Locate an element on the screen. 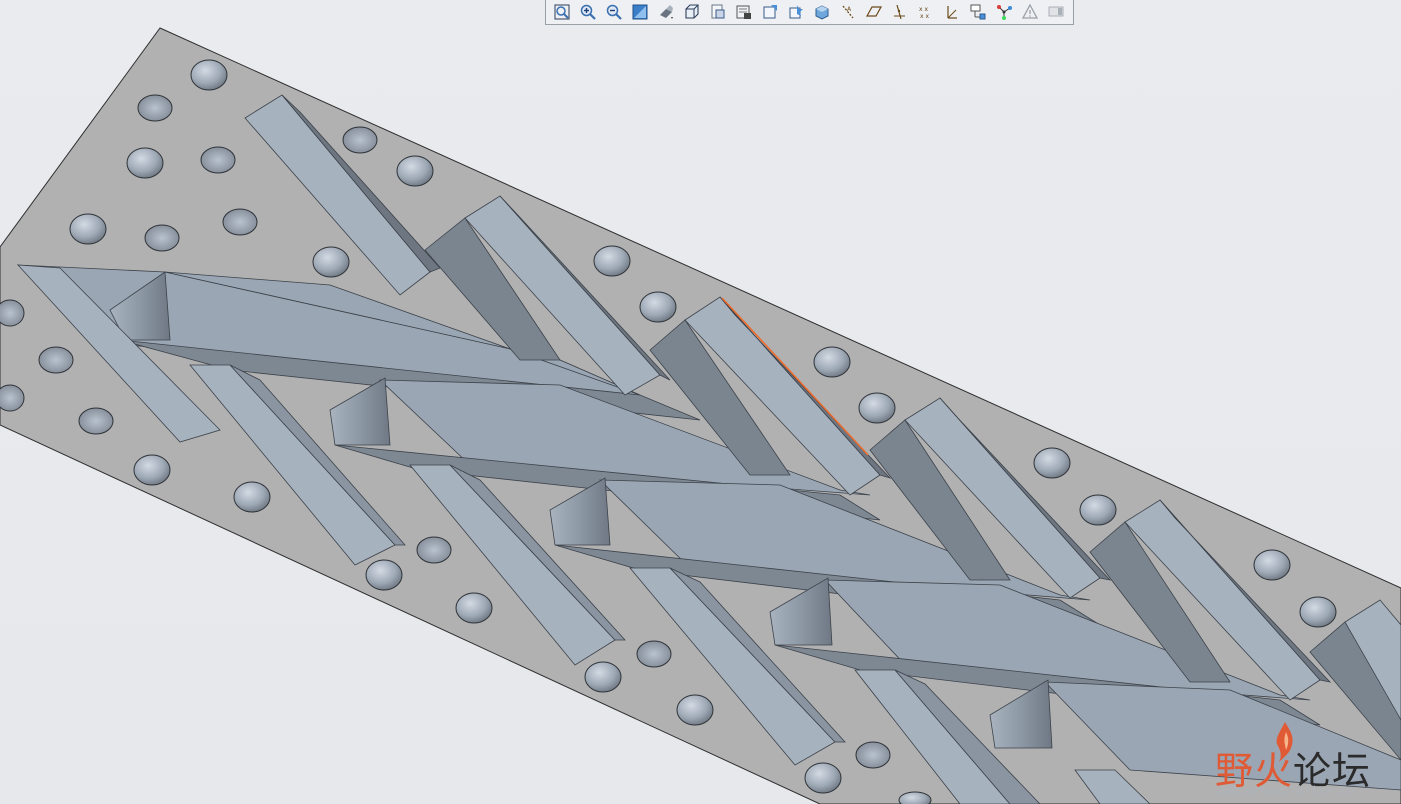 The image size is (1401, 804). datum-plane-icon is located at coordinates (874, 12).